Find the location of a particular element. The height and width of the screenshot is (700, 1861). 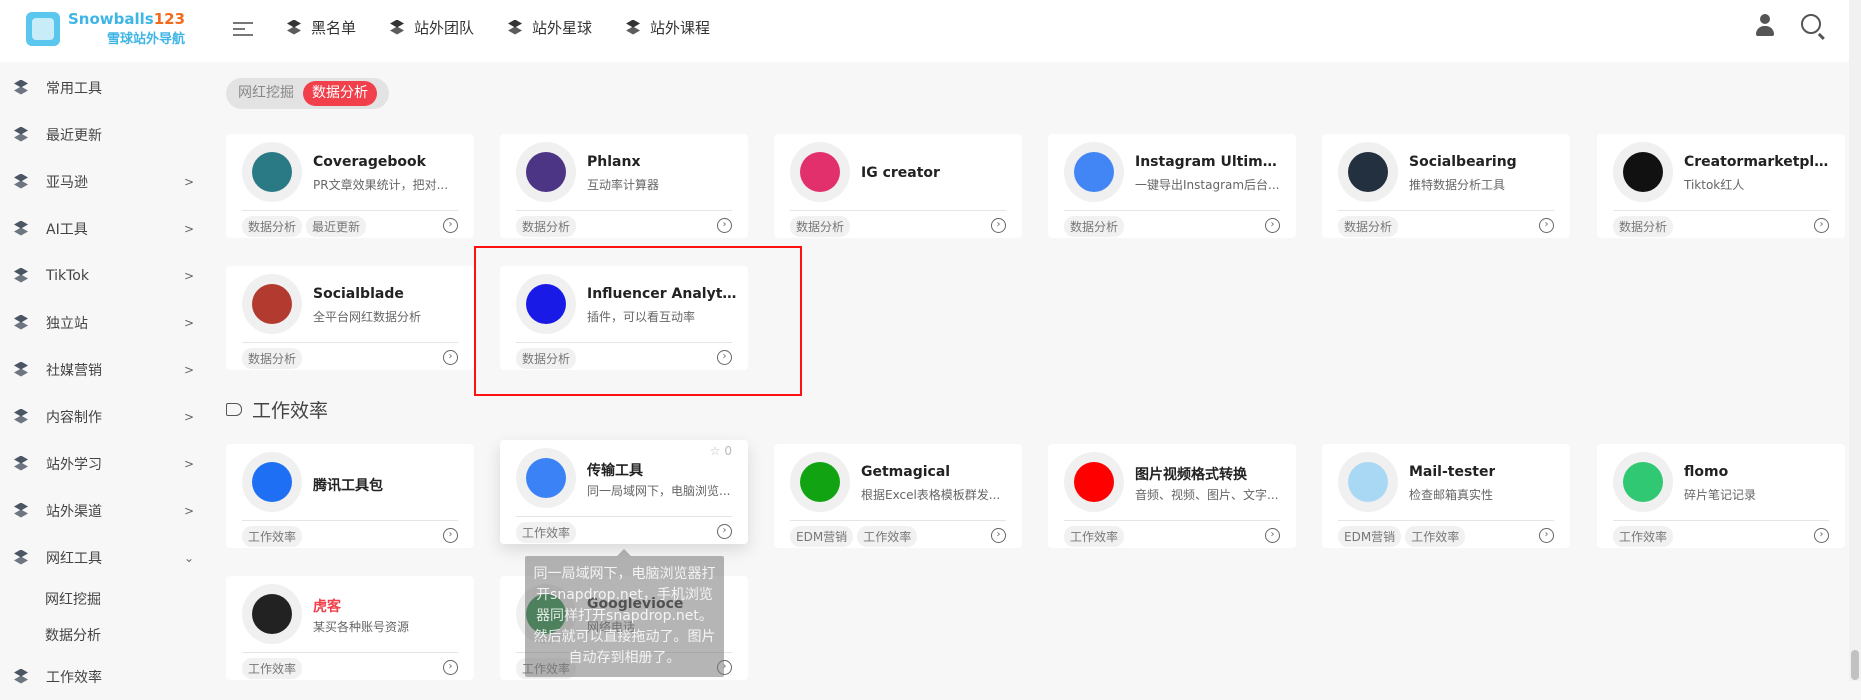

tool-card: 虎客 某买各种账号资源 工作效率 › is located at coordinates (350, 628).